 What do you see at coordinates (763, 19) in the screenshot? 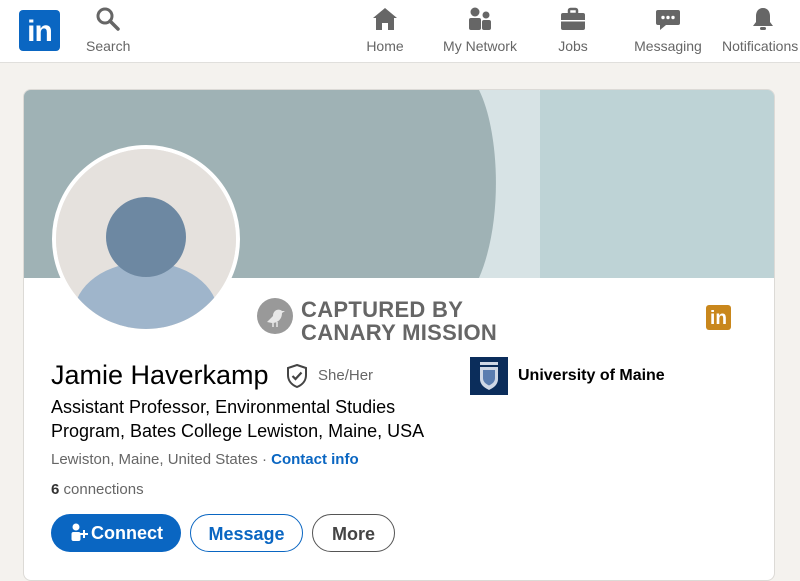
I see `bell-icon` at bounding box center [763, 19].